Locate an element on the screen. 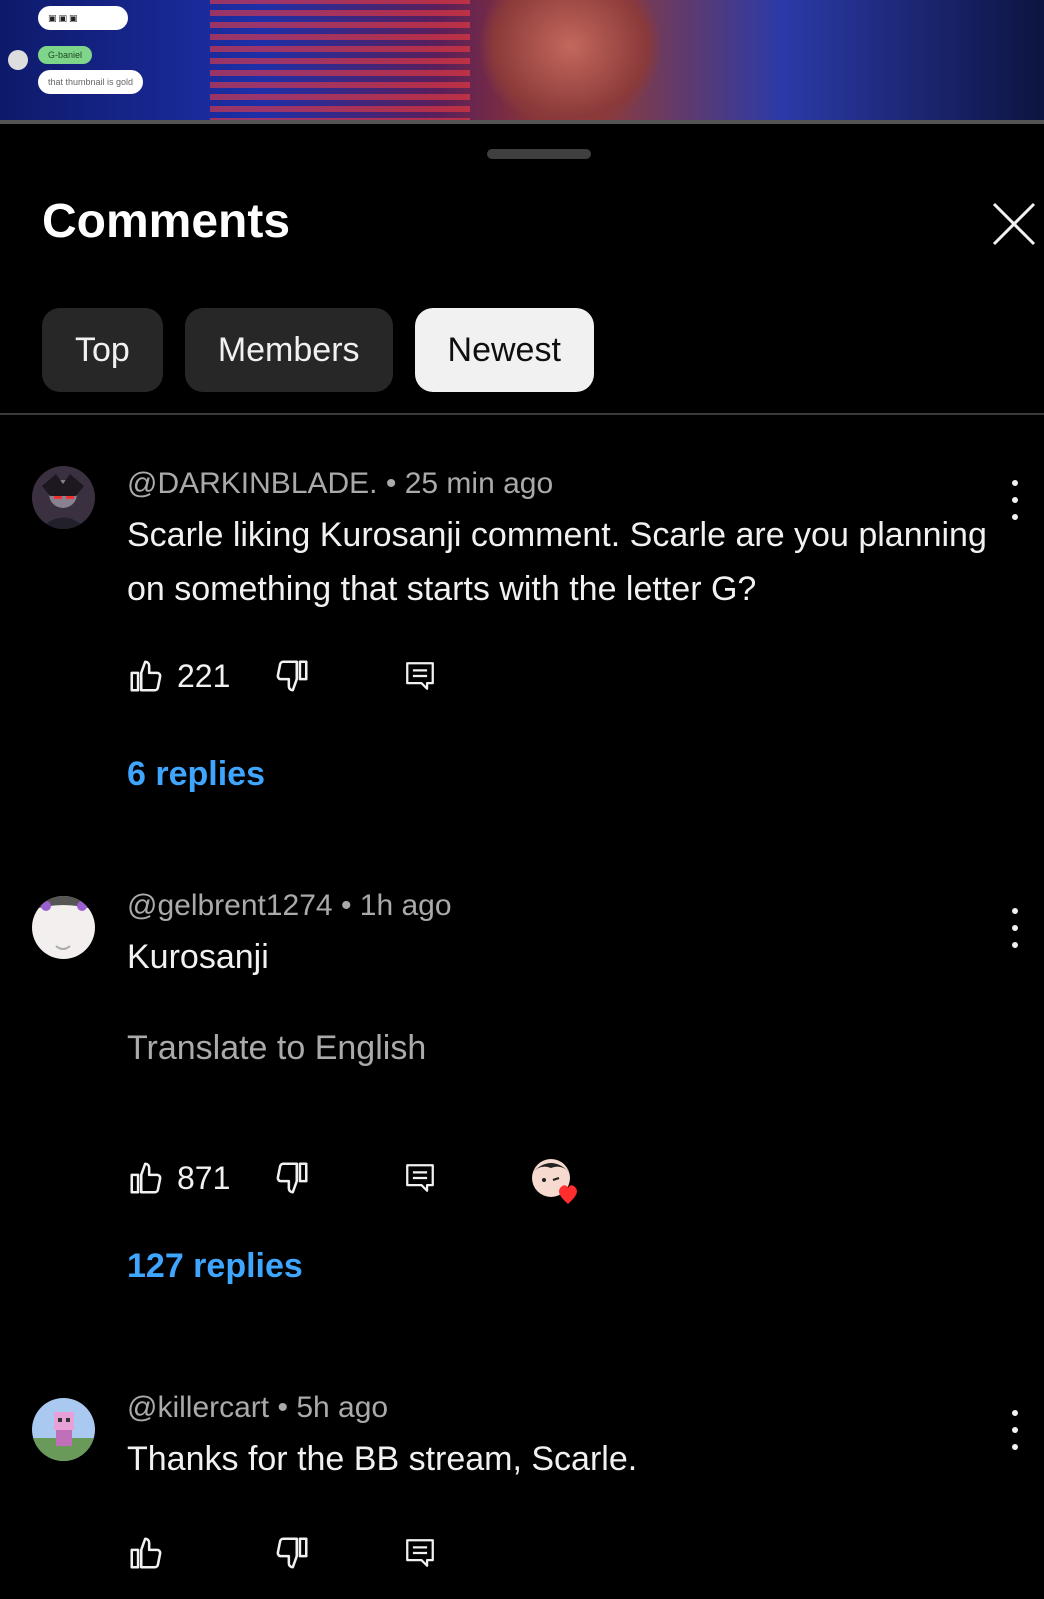 Image resolution: width=1044 pixels, height=1599 pixels. comment-author: @killercart is located at coordinates (198, 1407).